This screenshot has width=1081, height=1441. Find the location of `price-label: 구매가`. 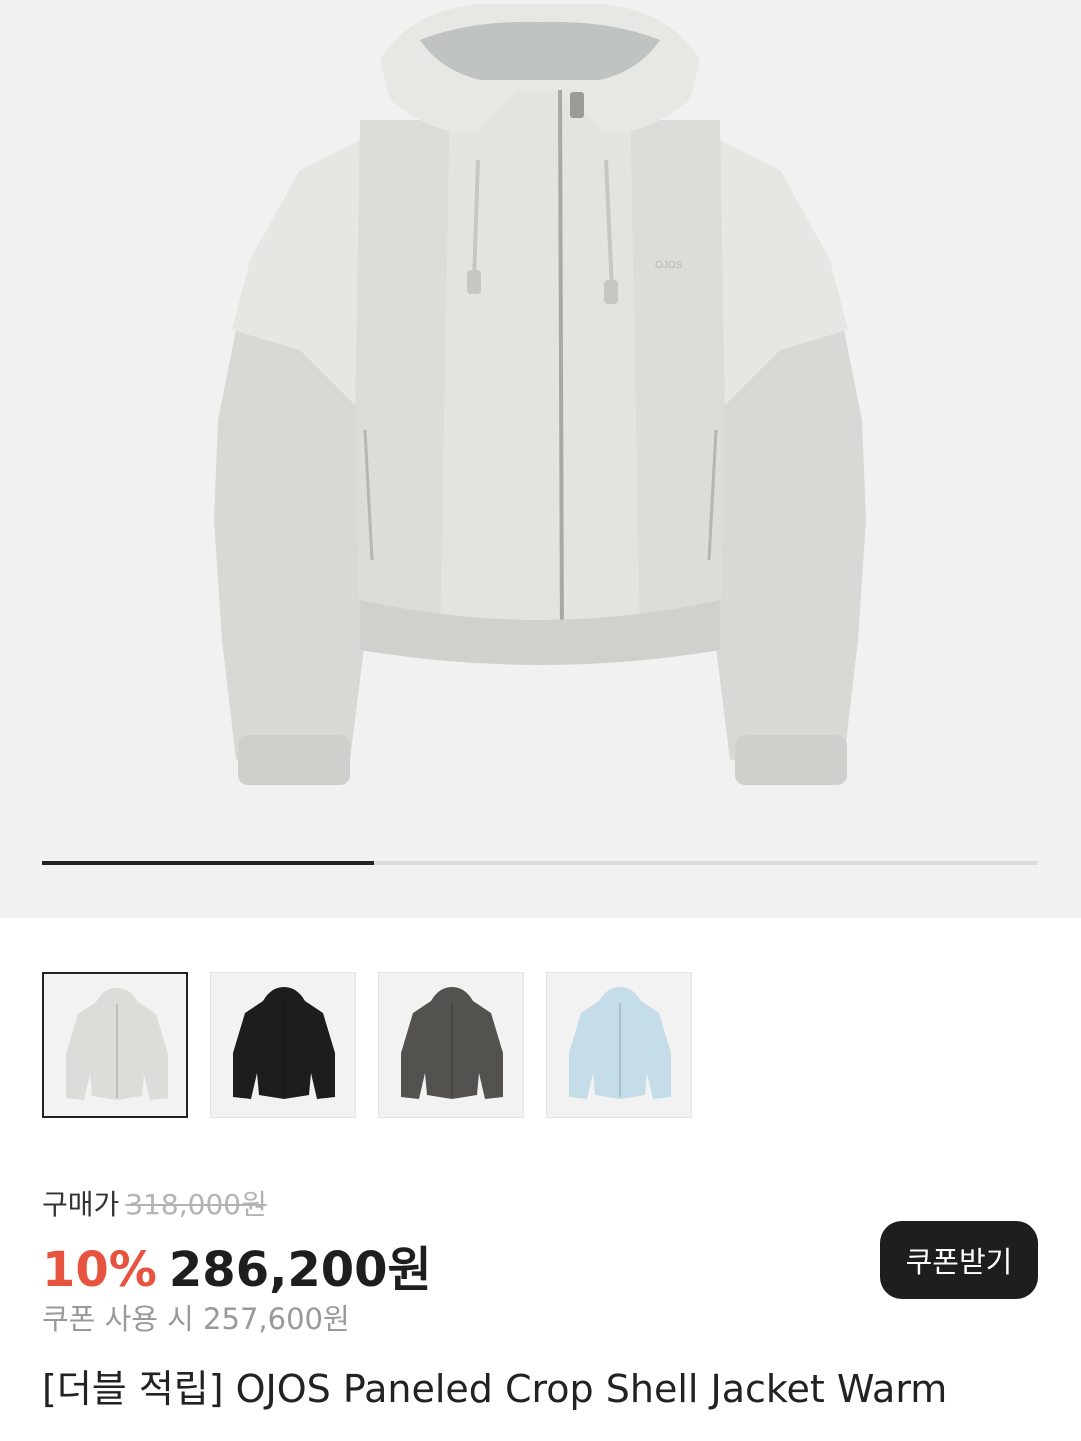

price-label: 구매가 is located at coordinates (81, 1204).